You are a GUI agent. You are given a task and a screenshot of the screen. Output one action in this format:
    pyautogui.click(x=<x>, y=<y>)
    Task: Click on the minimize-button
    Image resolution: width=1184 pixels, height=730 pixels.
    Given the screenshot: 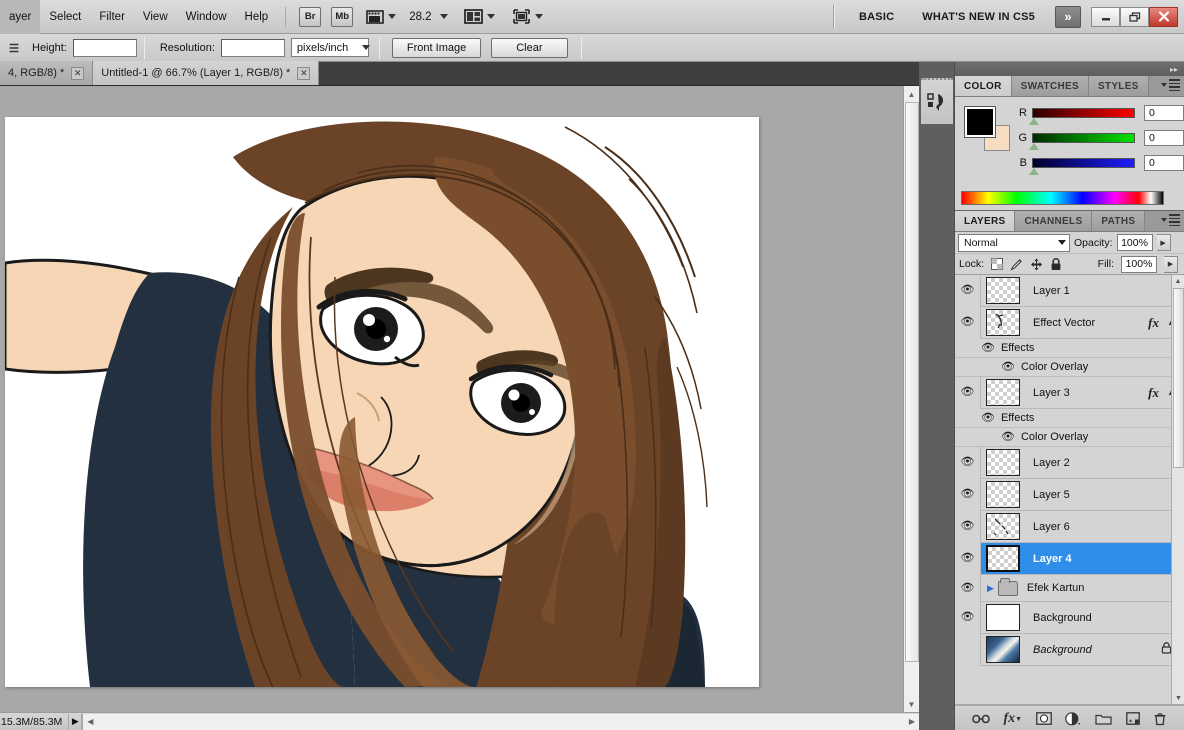 What is the action you would take?
    pyautogui.click(x=1105, y=16)
    